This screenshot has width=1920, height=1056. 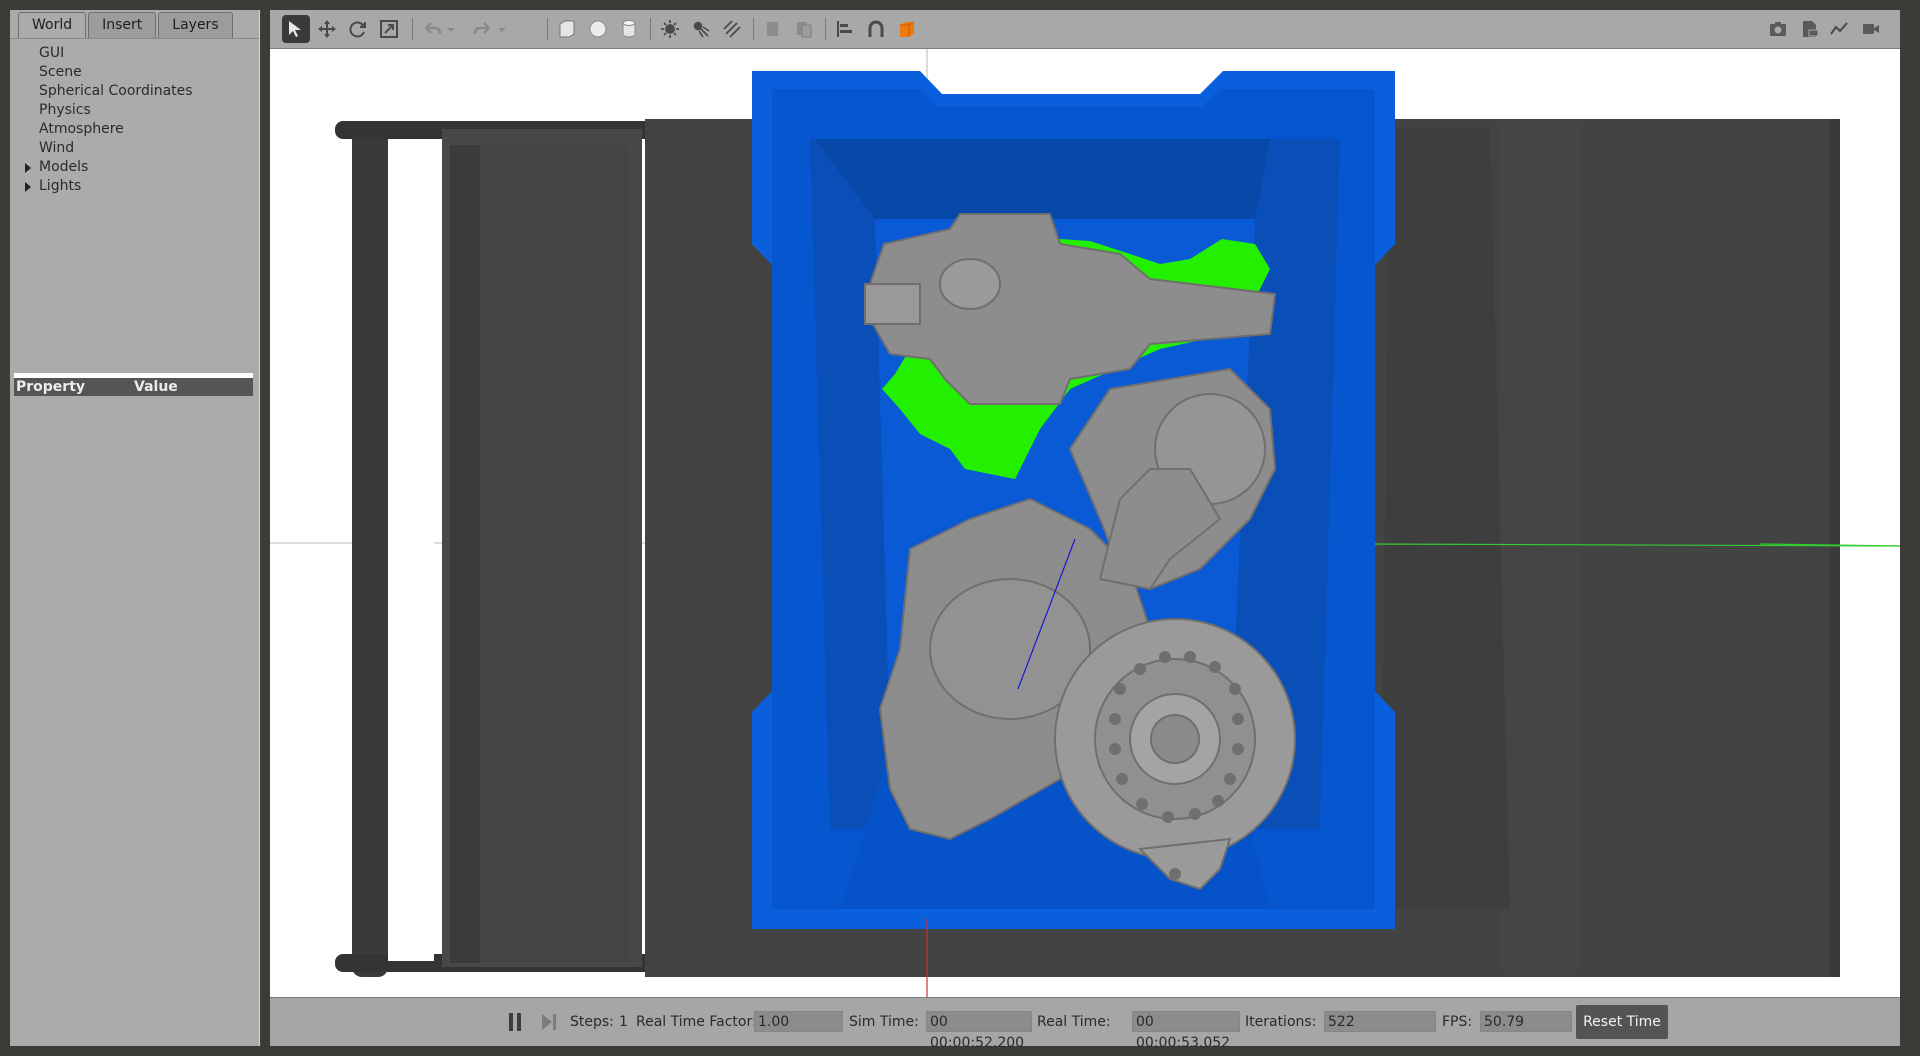 I want to click on paste-icon, so click(x=804, y=29).